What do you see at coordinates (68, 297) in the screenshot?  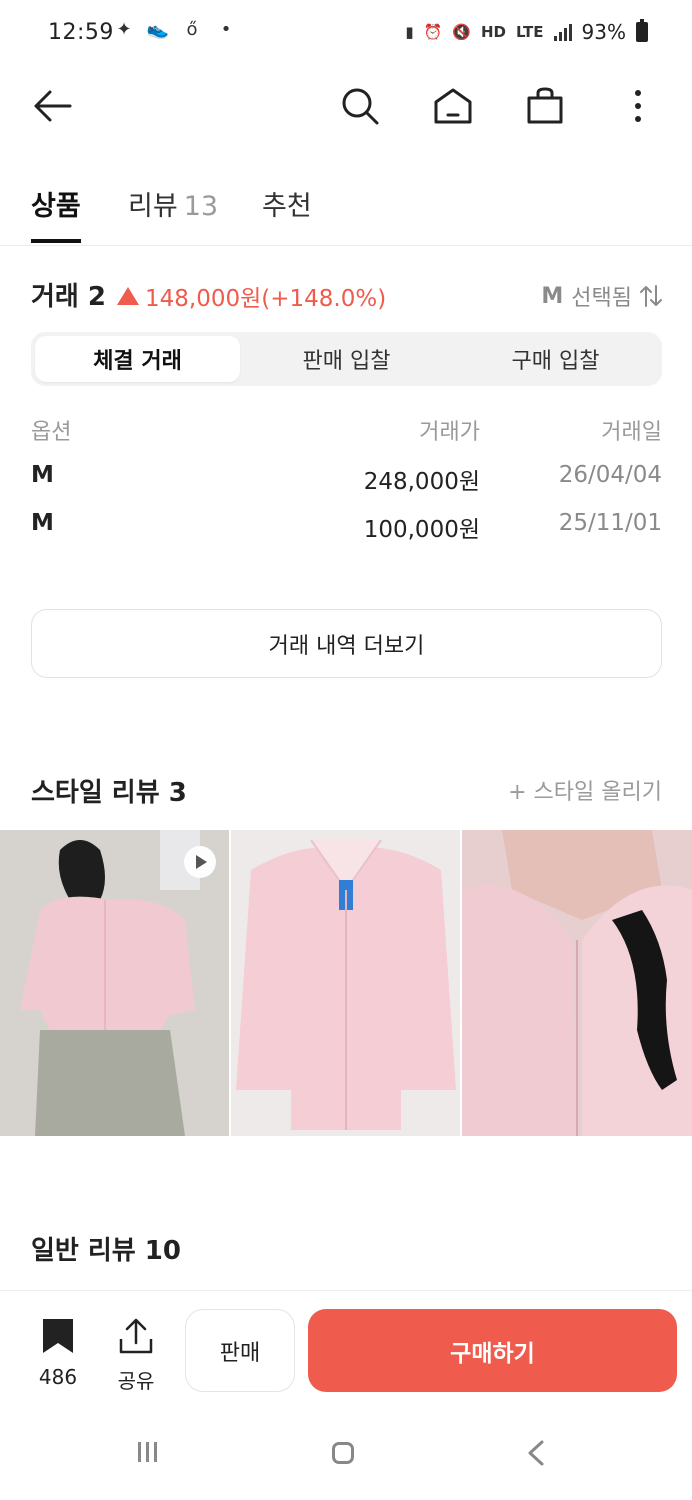 I see `trade-count-title: 거래 2` at bounding box center [68, 297].